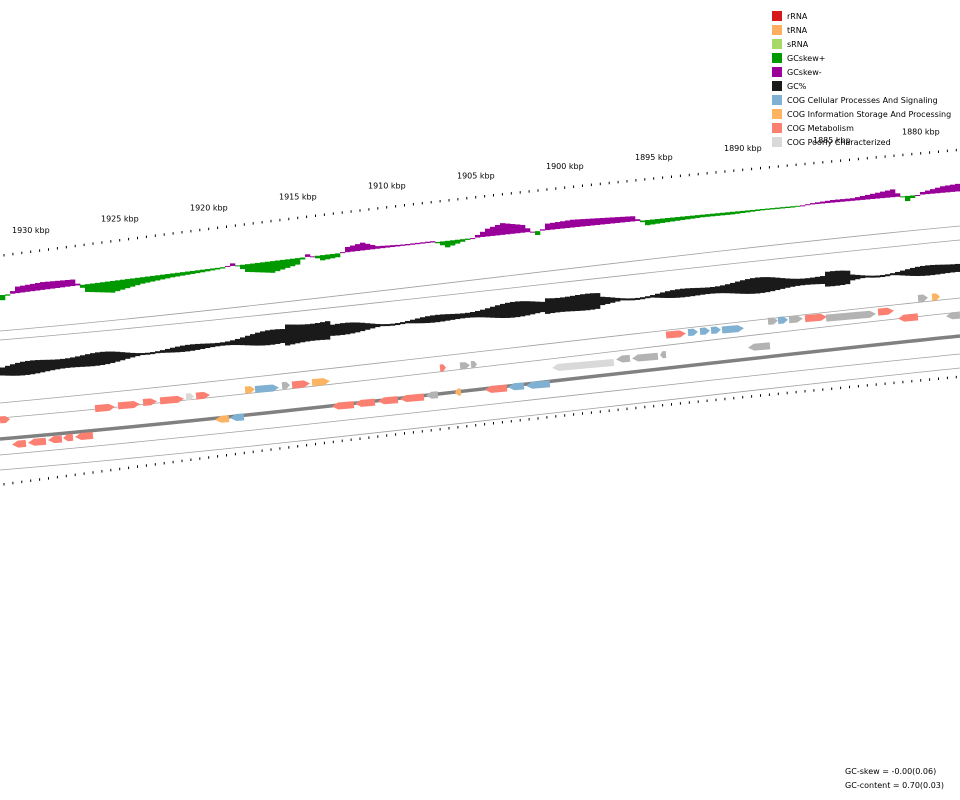  Describe the element at coordinates (516, 386) in the screenshot. I see `cds-feature-cellular` at that location.